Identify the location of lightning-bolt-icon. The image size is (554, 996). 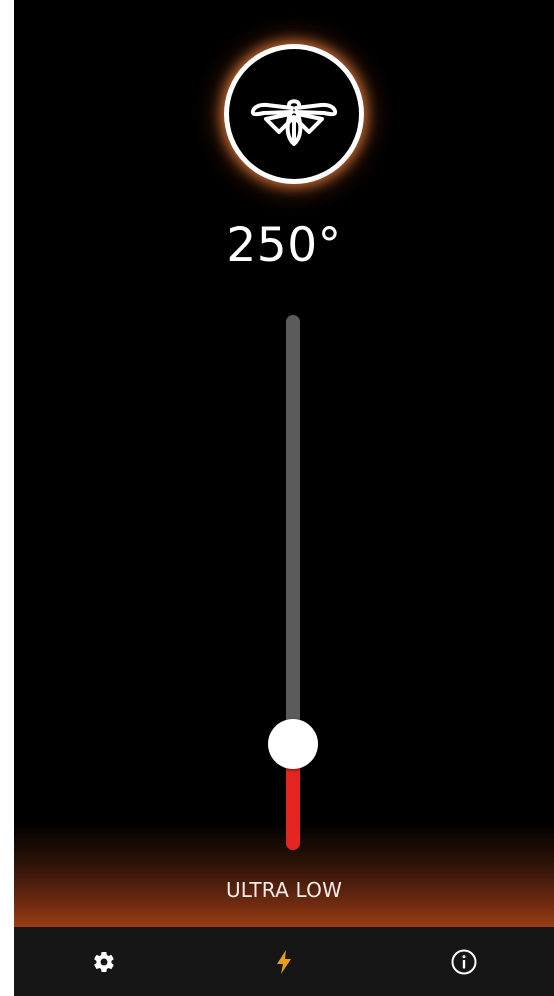
(284, 961).